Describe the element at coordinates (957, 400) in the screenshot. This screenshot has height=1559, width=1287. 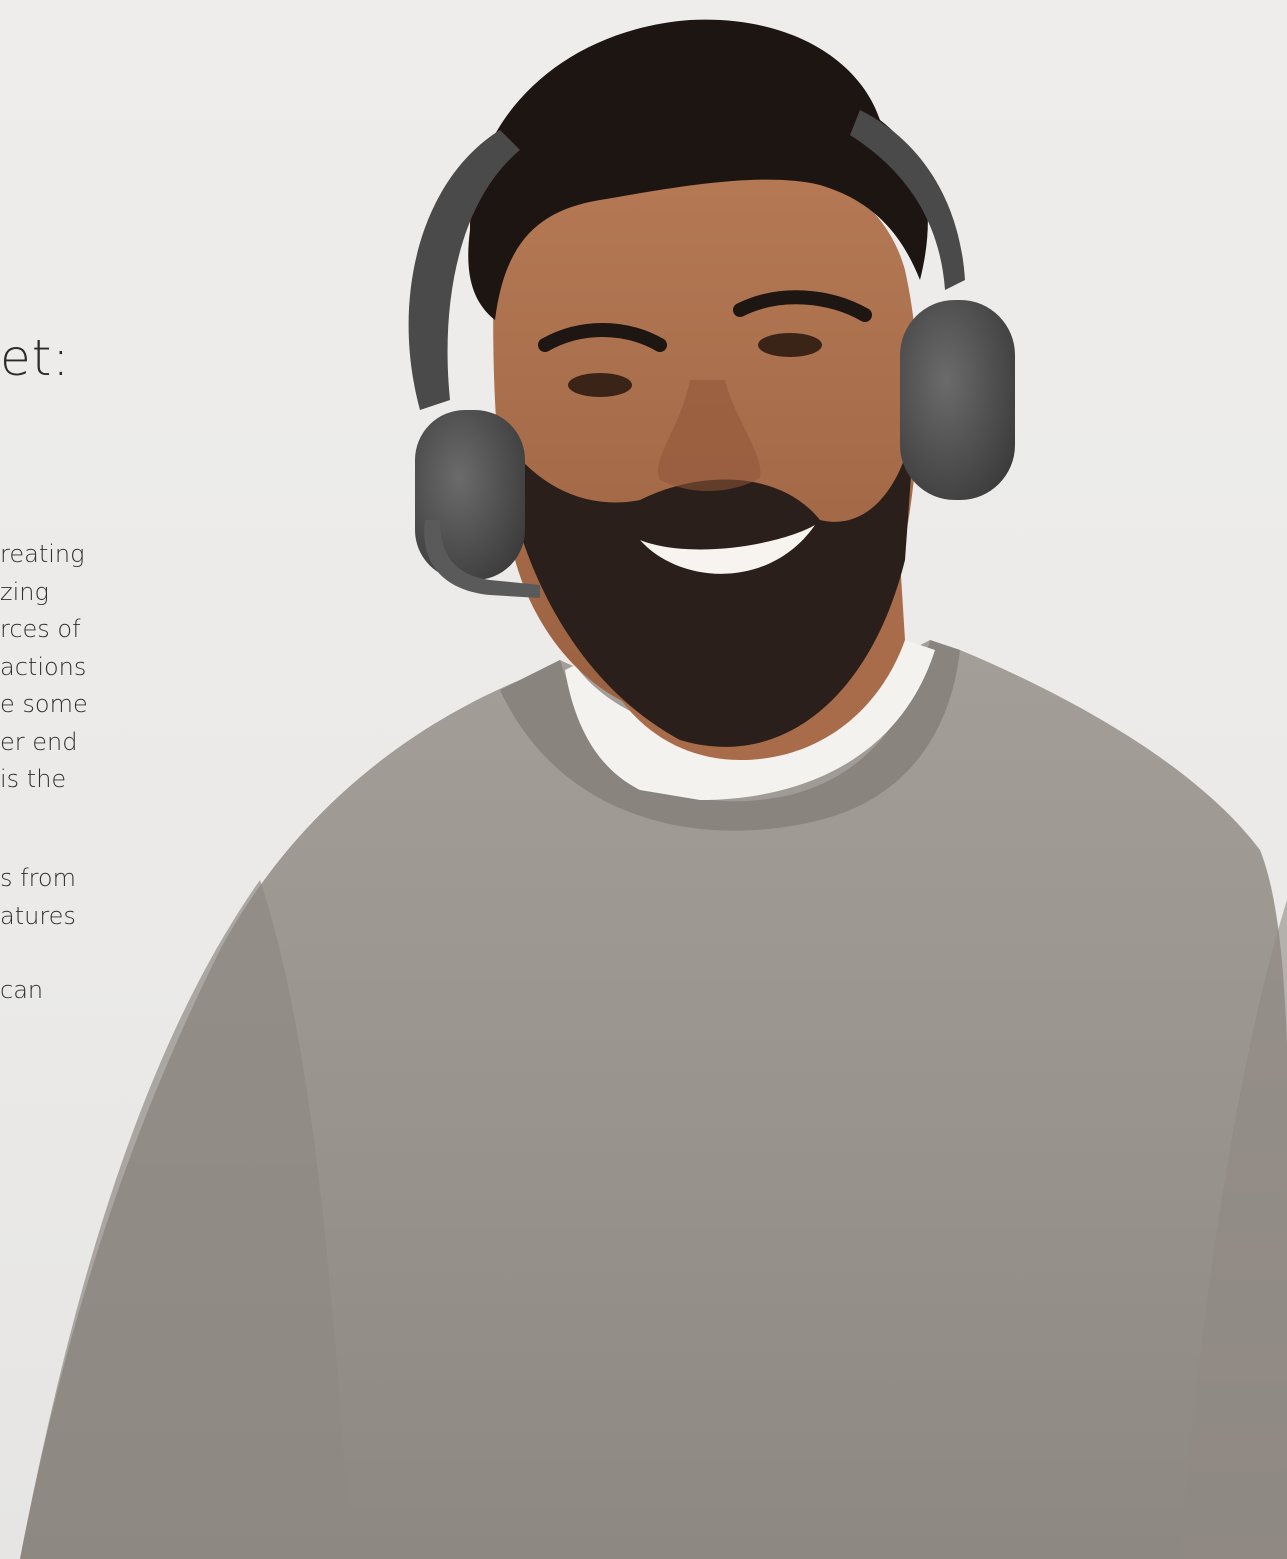
I see `headset-earcup-right` at that location.